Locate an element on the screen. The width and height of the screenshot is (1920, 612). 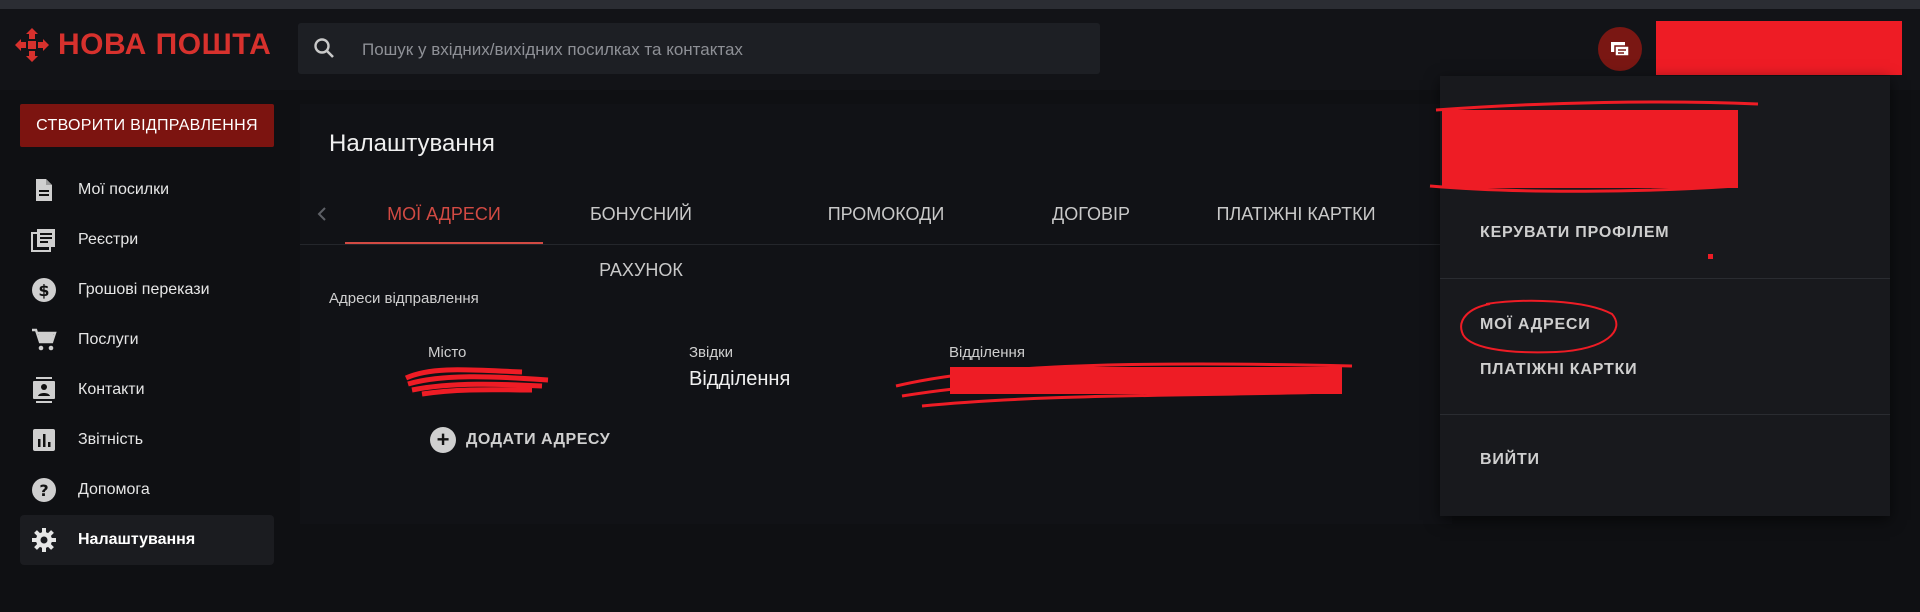
sidebar-item-label: Контакти is located at coordinates (111, 389).